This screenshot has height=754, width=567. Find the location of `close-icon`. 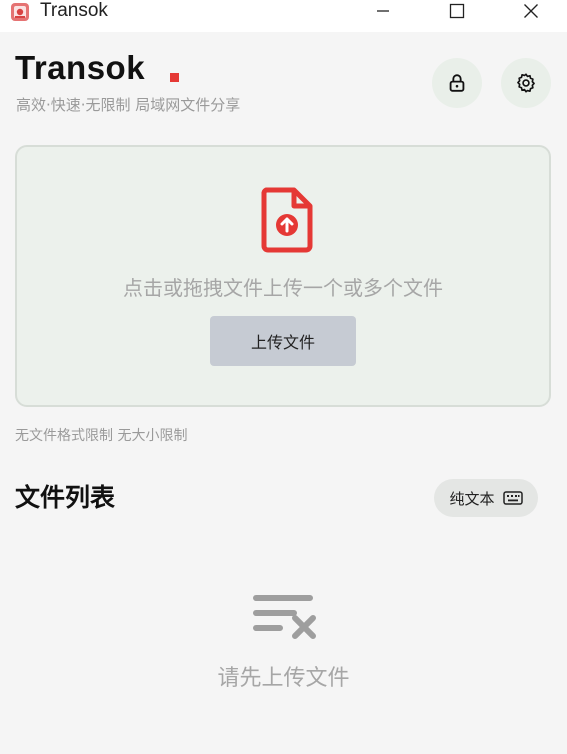

close-icon is located at coordinates (531, 11).